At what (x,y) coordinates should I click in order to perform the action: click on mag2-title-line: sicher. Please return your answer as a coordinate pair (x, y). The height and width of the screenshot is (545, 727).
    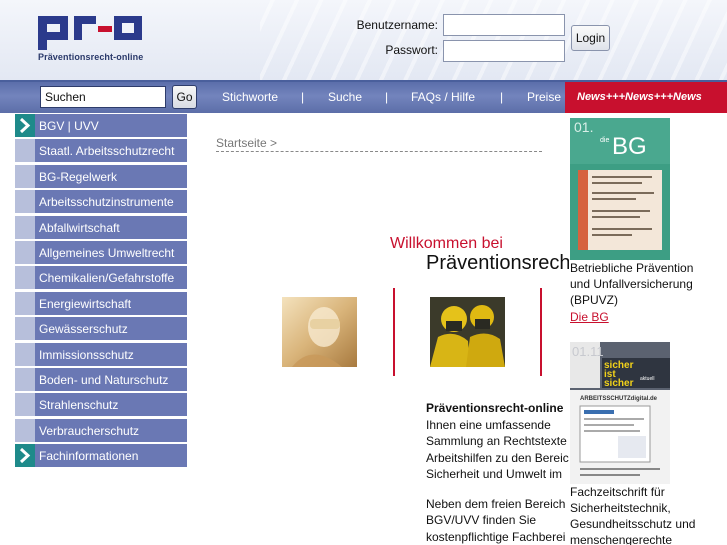
    Looking at the image, I should click on (619, 383).